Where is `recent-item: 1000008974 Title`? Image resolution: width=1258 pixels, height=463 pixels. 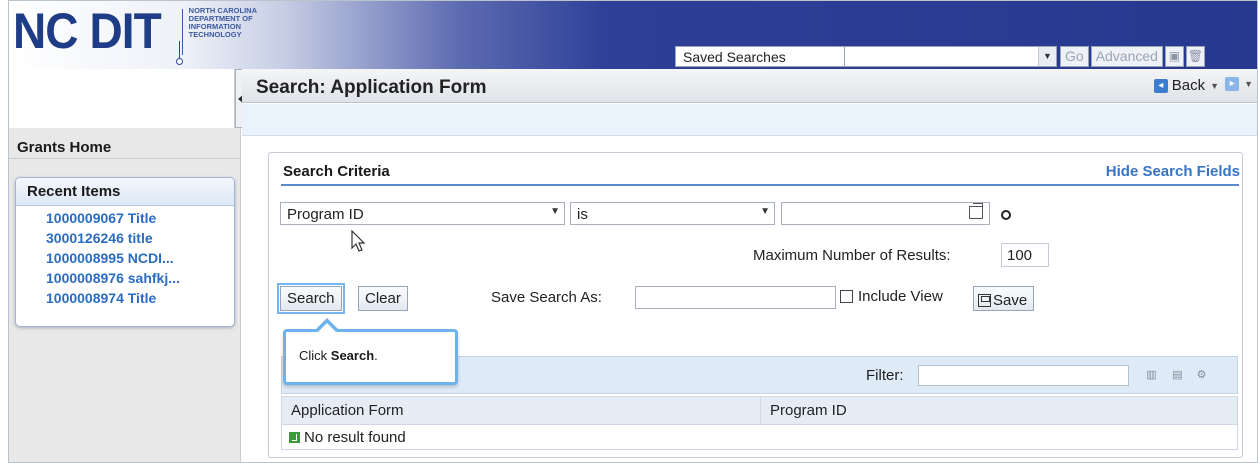 recent-item: 1000008974 Title is located at coordinates (125, 298).